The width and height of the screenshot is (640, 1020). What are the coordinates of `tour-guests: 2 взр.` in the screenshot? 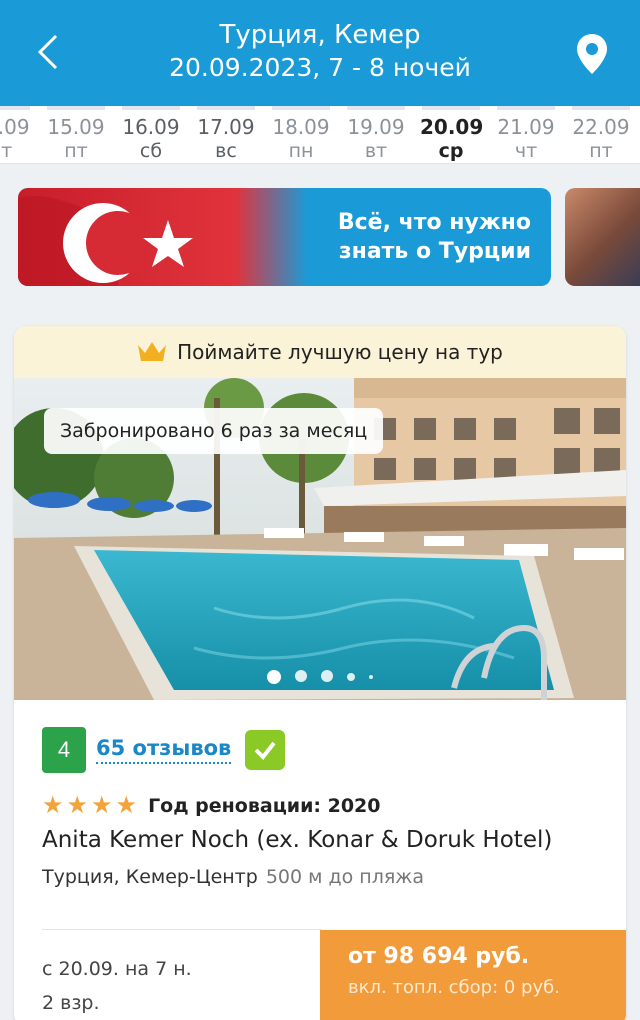 It's located at (71, 1003).